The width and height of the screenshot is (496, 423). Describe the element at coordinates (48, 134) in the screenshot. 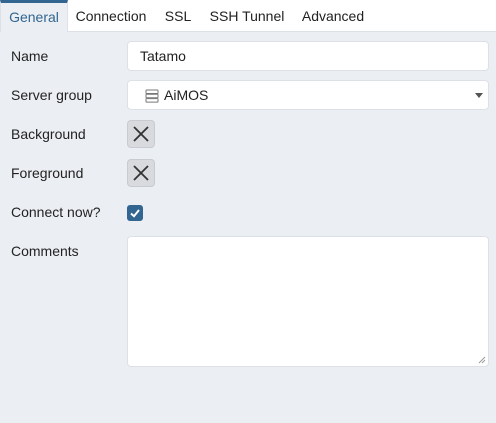

I see `background-label: Background` at that location.